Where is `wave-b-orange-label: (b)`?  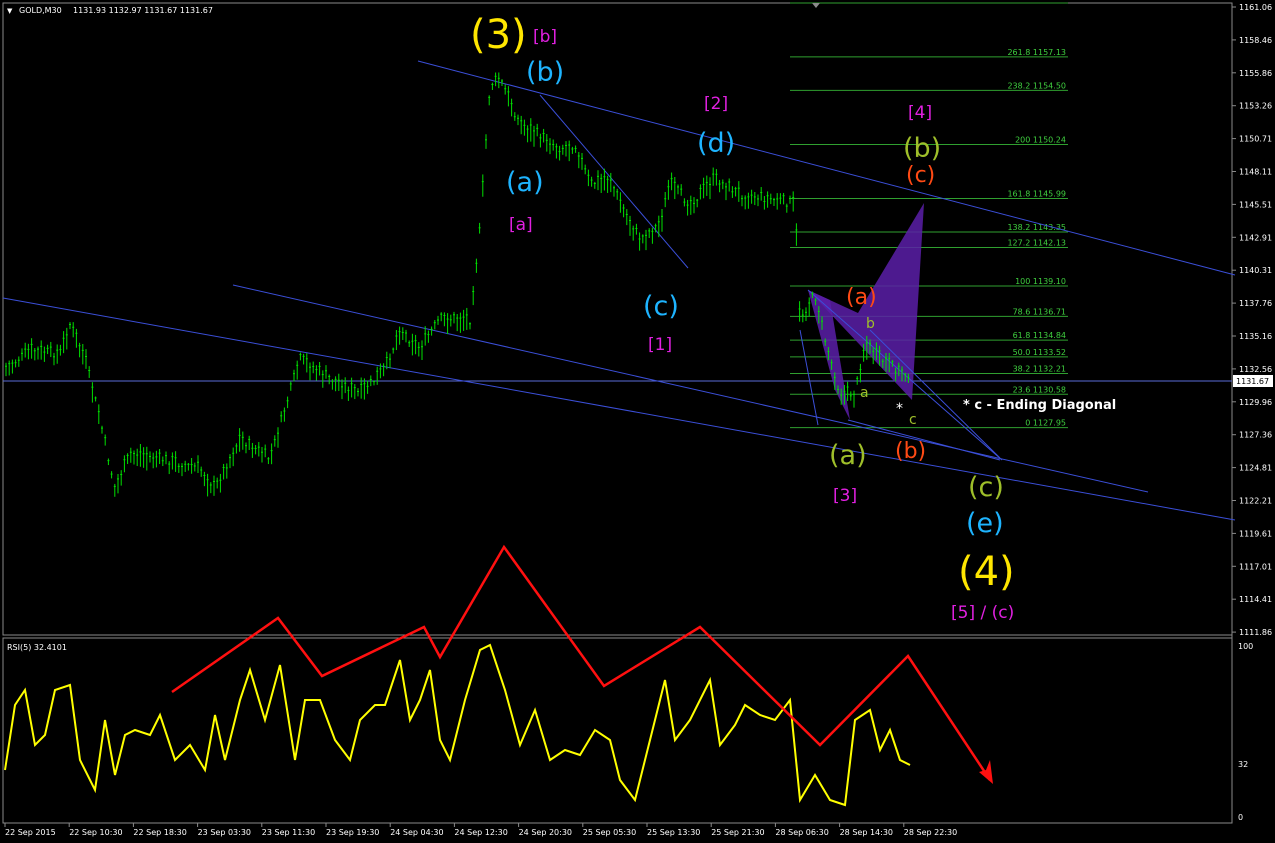 wave-b-orange-label: (b) is located at coordinates (910, 451).